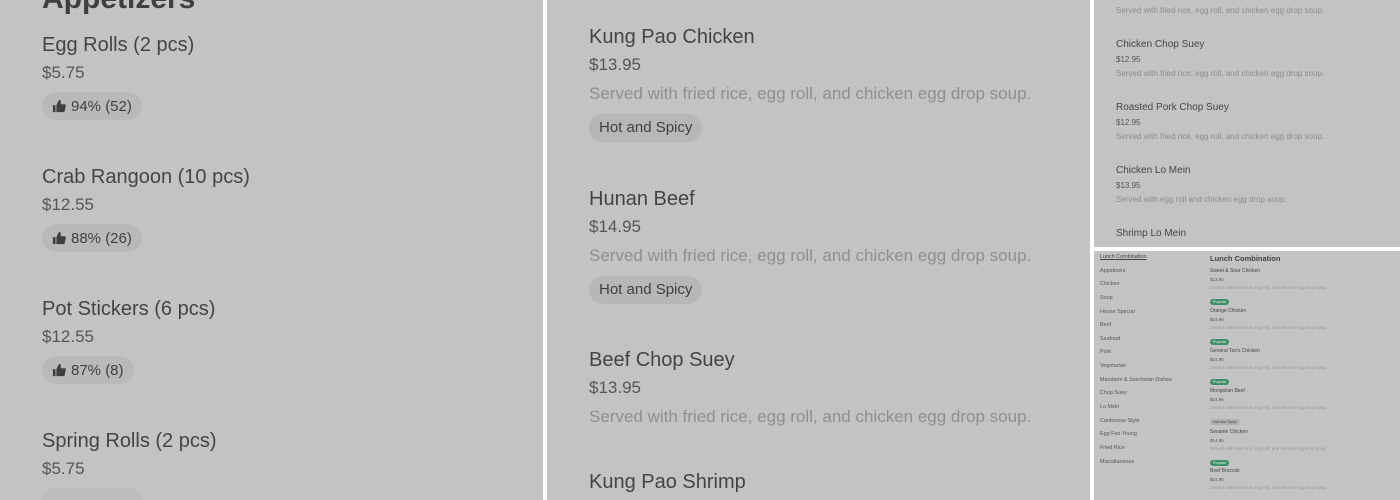 Image resolution: width=1400 pixels, height=500 pixels. Describe the element at coordinates (662, 360) in the screenshot. I see `item-name: Beef Chop Suey` at that location.